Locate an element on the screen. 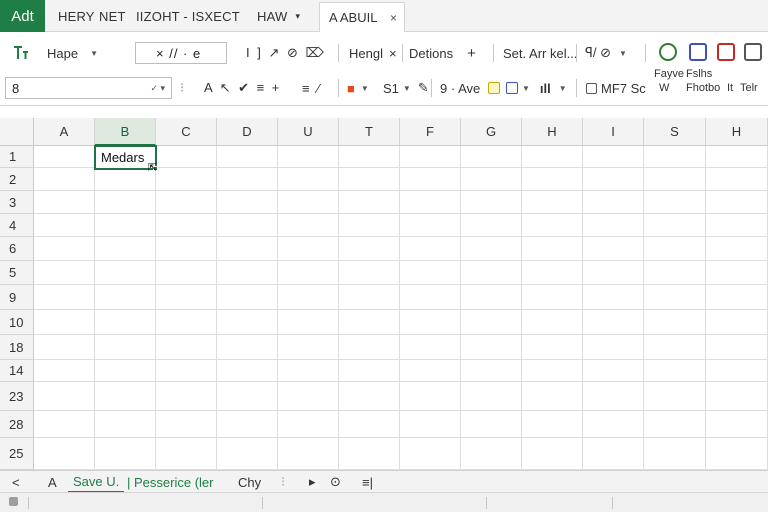 Image resolution: width=768 pixels, height=512 pixels. row-header: 9 is located at coordinates (17, 297).